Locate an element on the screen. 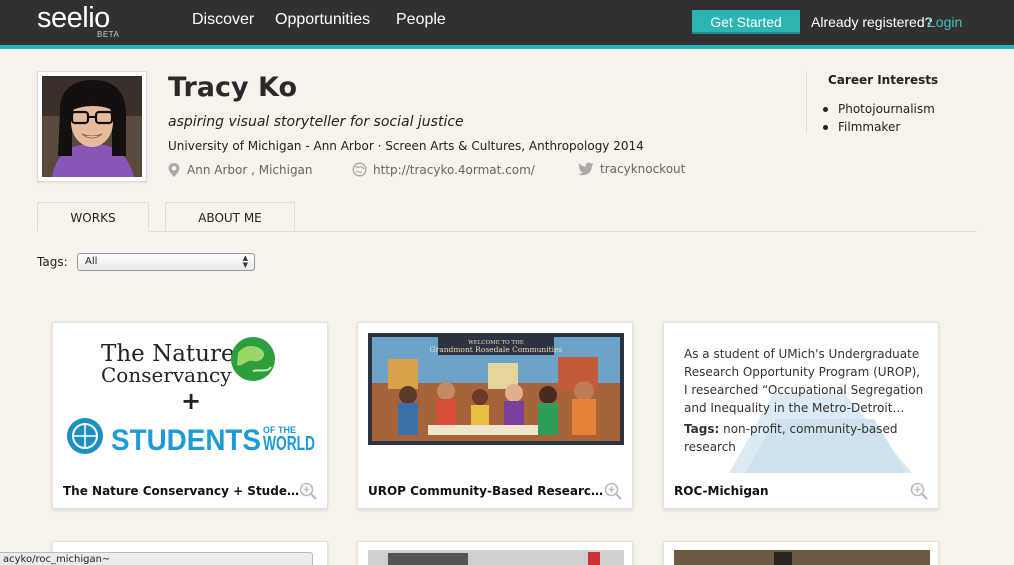 This screenshot has width=1014, height=565. profile-location: Ann Arbor , Michigan is located at coordinates (240, 170).